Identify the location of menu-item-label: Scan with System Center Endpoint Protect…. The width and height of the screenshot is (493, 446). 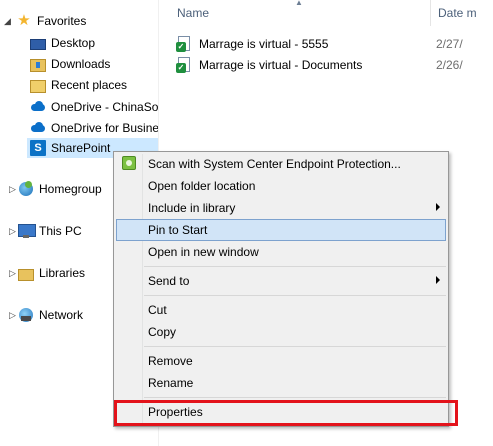
(274, 164).